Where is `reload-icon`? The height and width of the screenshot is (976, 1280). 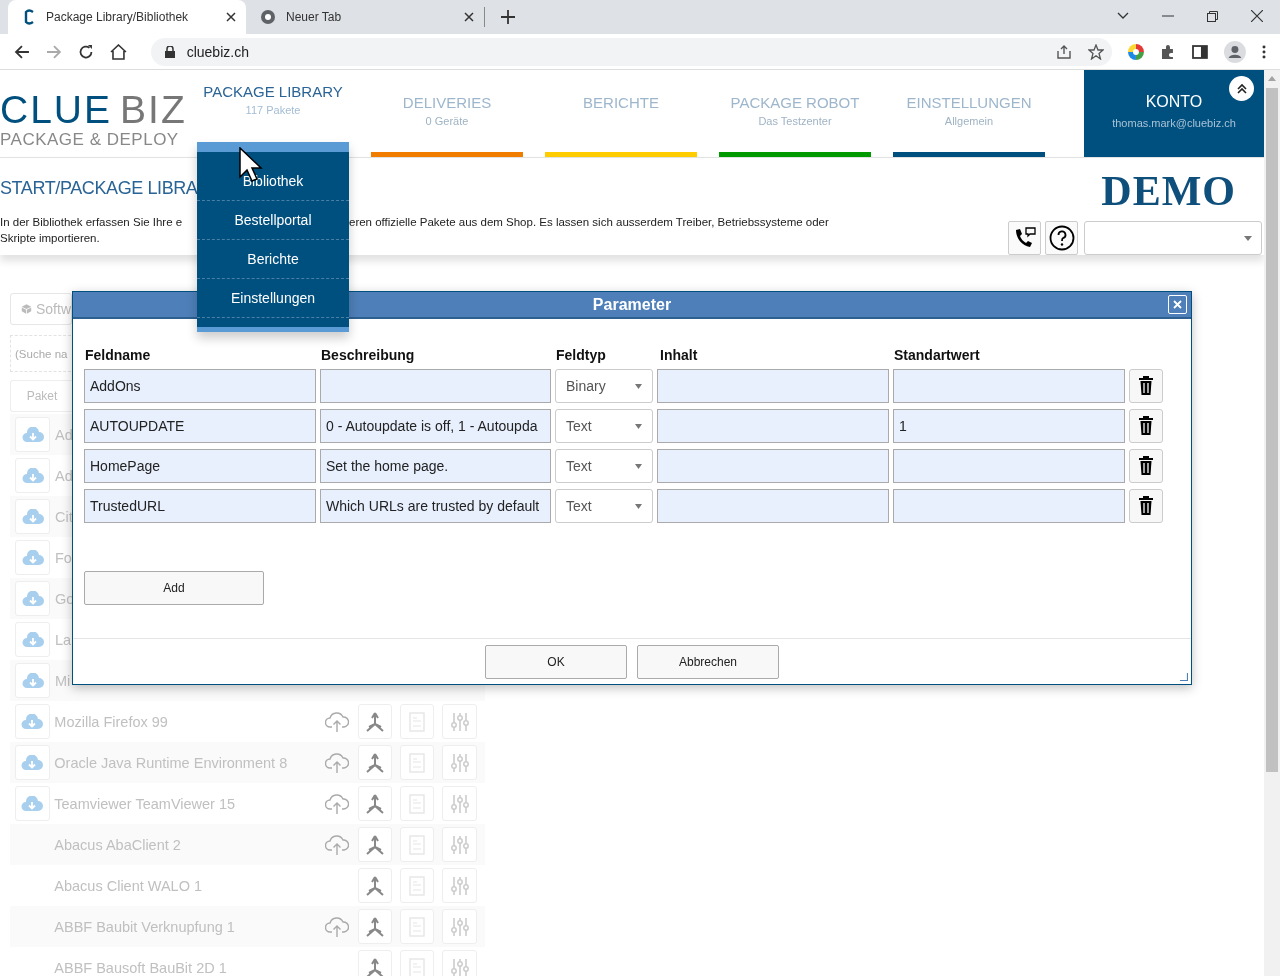
reload-icon is located at coordinates (85, 51).